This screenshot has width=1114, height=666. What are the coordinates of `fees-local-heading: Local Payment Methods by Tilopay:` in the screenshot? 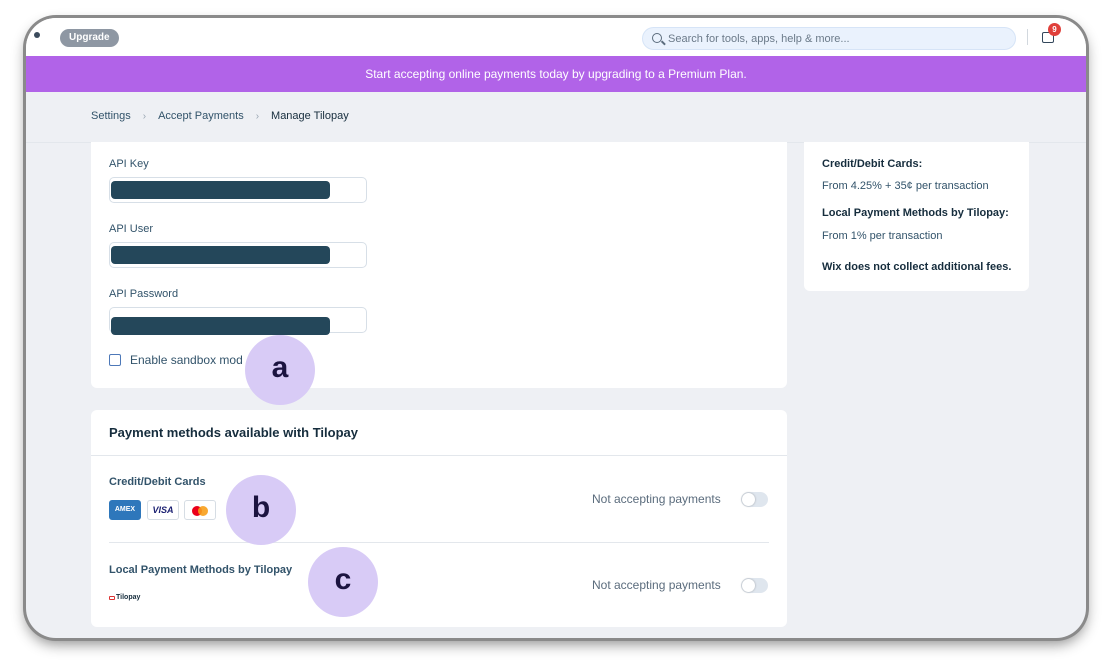 It's located at (915, 213).